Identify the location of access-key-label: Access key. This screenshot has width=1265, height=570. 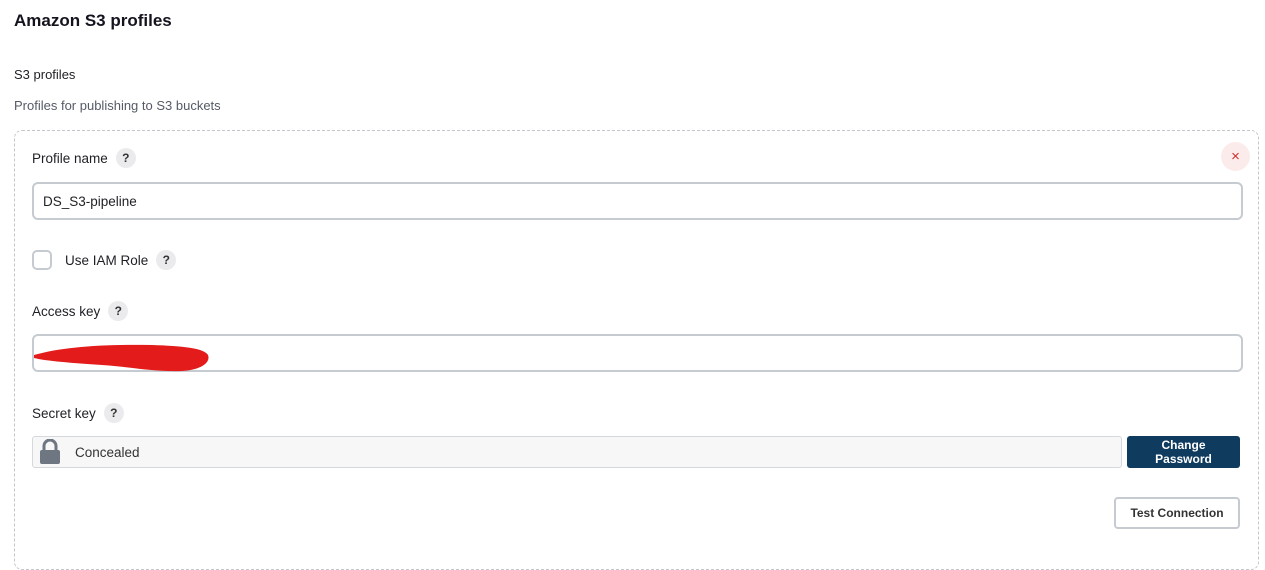
(66, 311).